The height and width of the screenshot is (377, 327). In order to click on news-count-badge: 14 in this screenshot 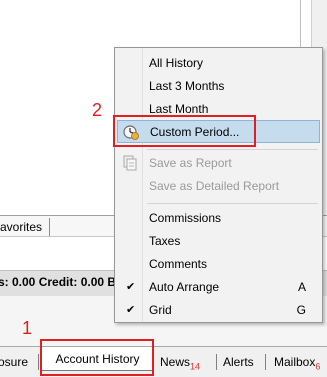, I will do `click(195, 366)`.